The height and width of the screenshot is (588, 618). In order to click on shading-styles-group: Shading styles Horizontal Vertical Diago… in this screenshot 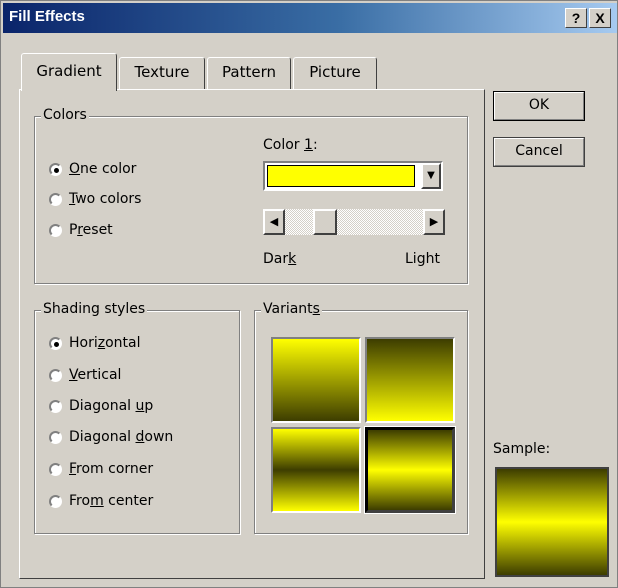, I will do `click(137, 417)`.